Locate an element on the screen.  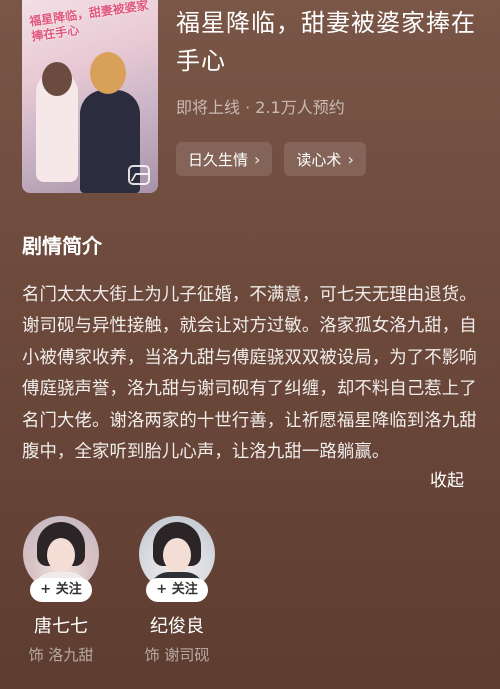
cover-figure-female-head is located at coordinates (57, 79).